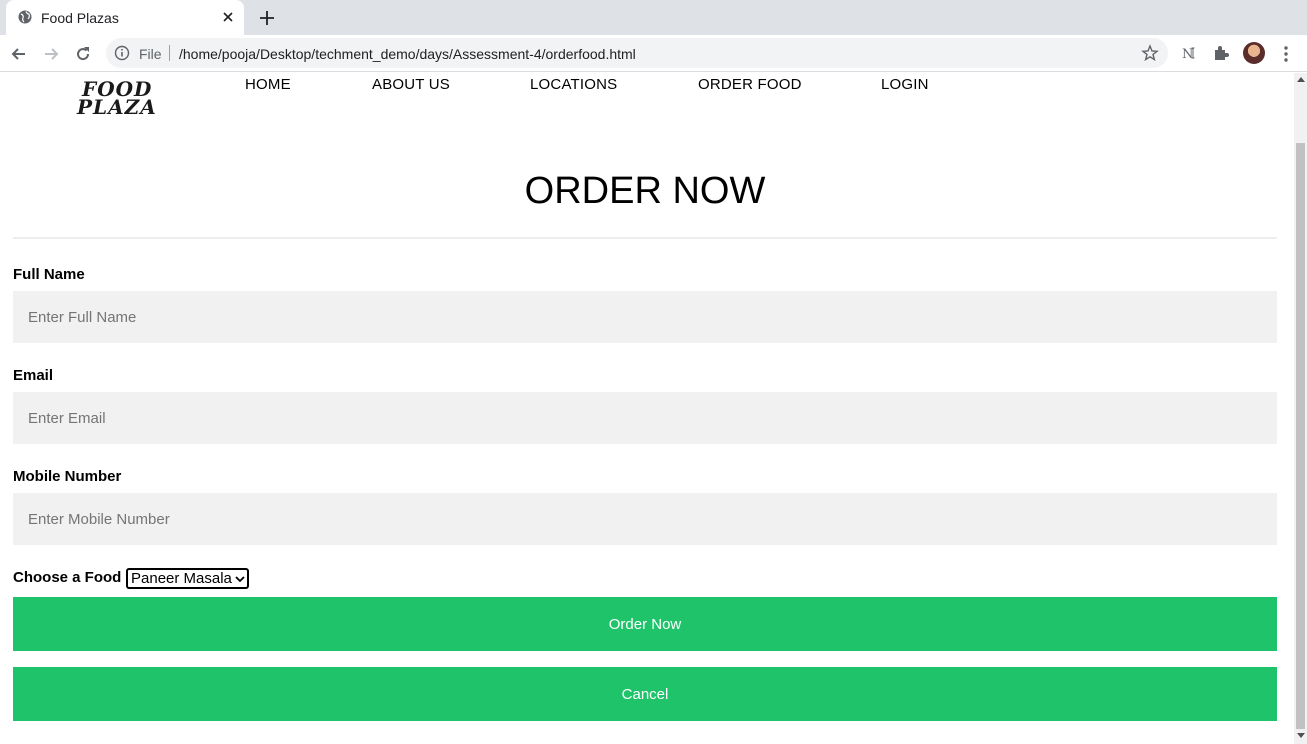 The image size is (1307, 744). I want to click on bookmark-star-icon, so click(1150, 53).